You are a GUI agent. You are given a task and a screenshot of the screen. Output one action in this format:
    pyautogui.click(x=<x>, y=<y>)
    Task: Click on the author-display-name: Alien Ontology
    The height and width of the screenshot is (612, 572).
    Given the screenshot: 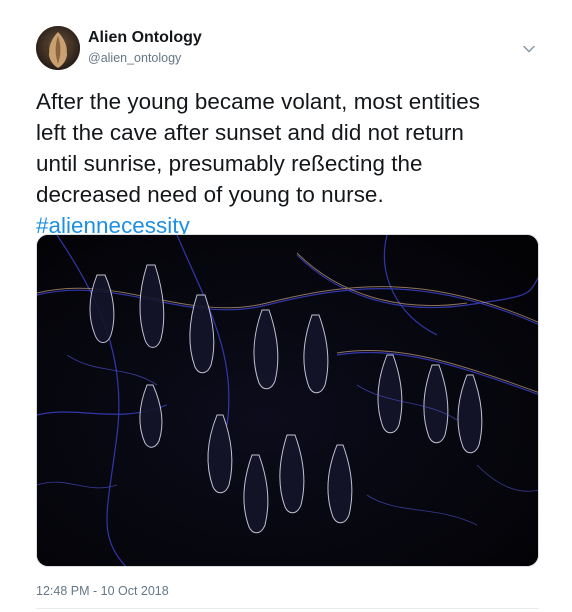 What is the action you would take?
    pyautogui.click(x=145, y=38)
    